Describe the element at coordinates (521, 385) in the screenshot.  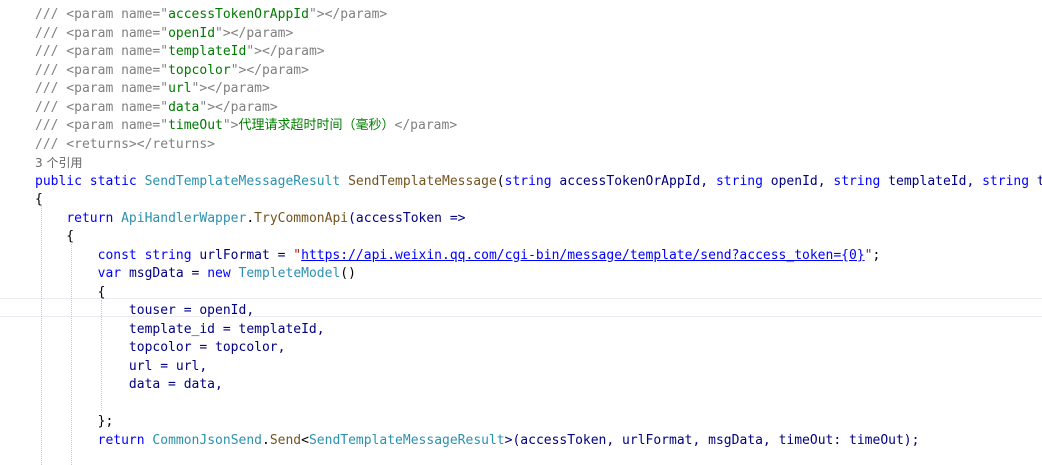
I see `code-line: data = data,` at that location.